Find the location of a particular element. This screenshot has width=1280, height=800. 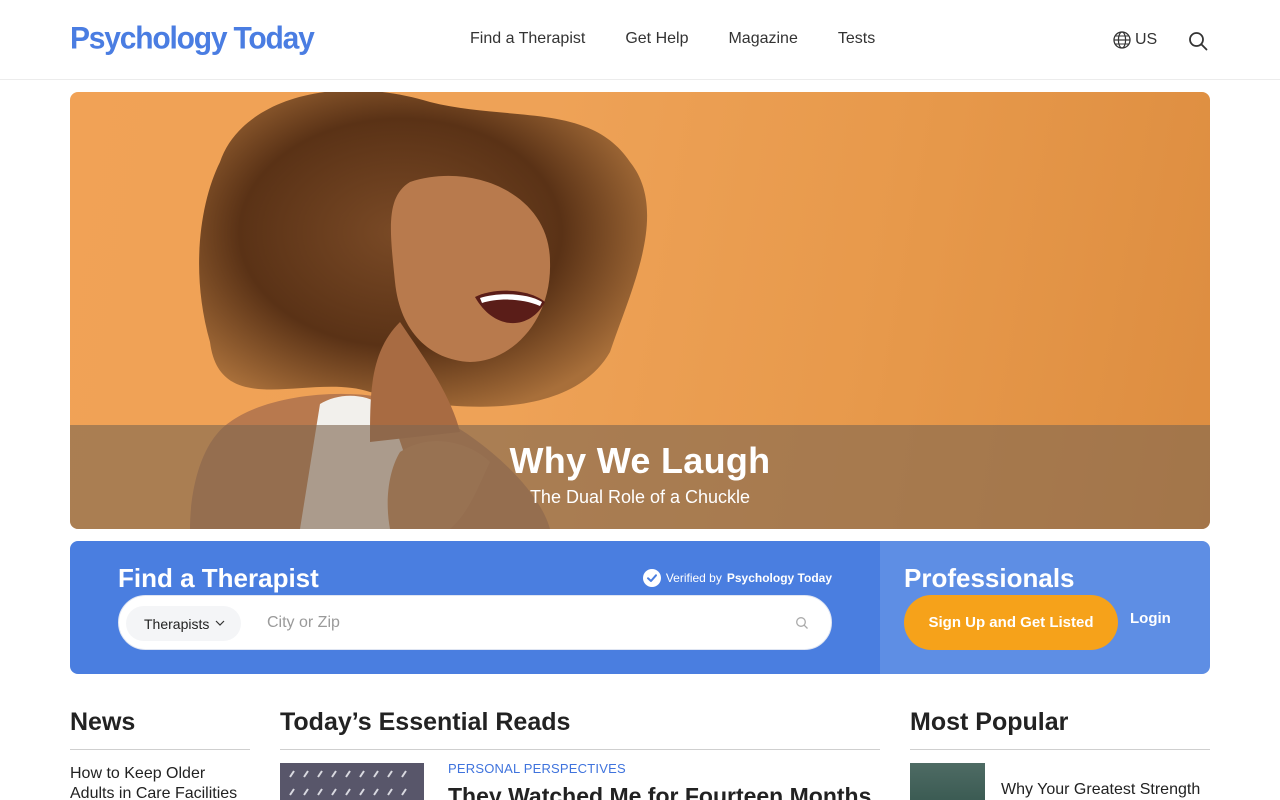

essential-read-category: Personal Perspectives is located at coordinates (537, 768).